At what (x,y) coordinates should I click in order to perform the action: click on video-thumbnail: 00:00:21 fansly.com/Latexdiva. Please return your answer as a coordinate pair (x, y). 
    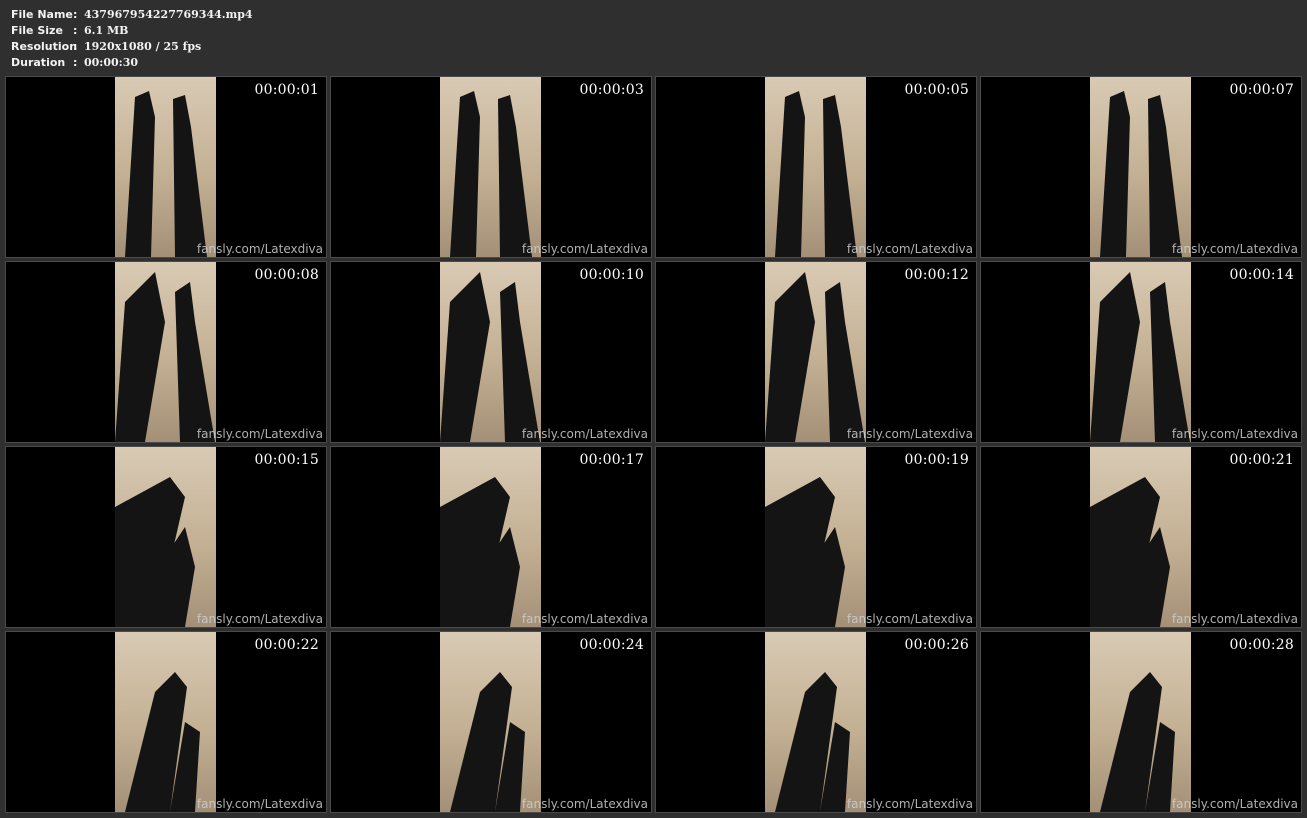
    Looking at the image, I should click on (1141, 537).